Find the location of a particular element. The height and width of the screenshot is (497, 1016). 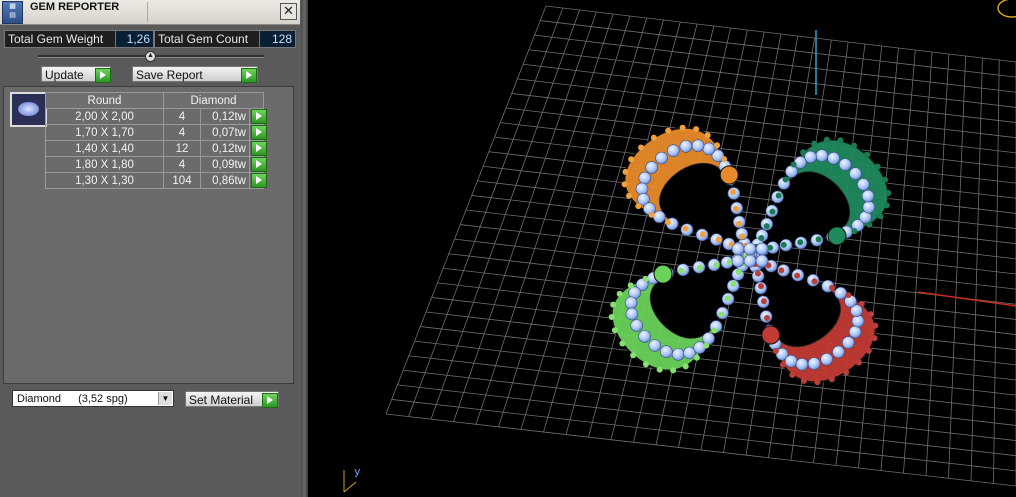

gem-weight: 0,86tw is located at coordinates (225, 180).